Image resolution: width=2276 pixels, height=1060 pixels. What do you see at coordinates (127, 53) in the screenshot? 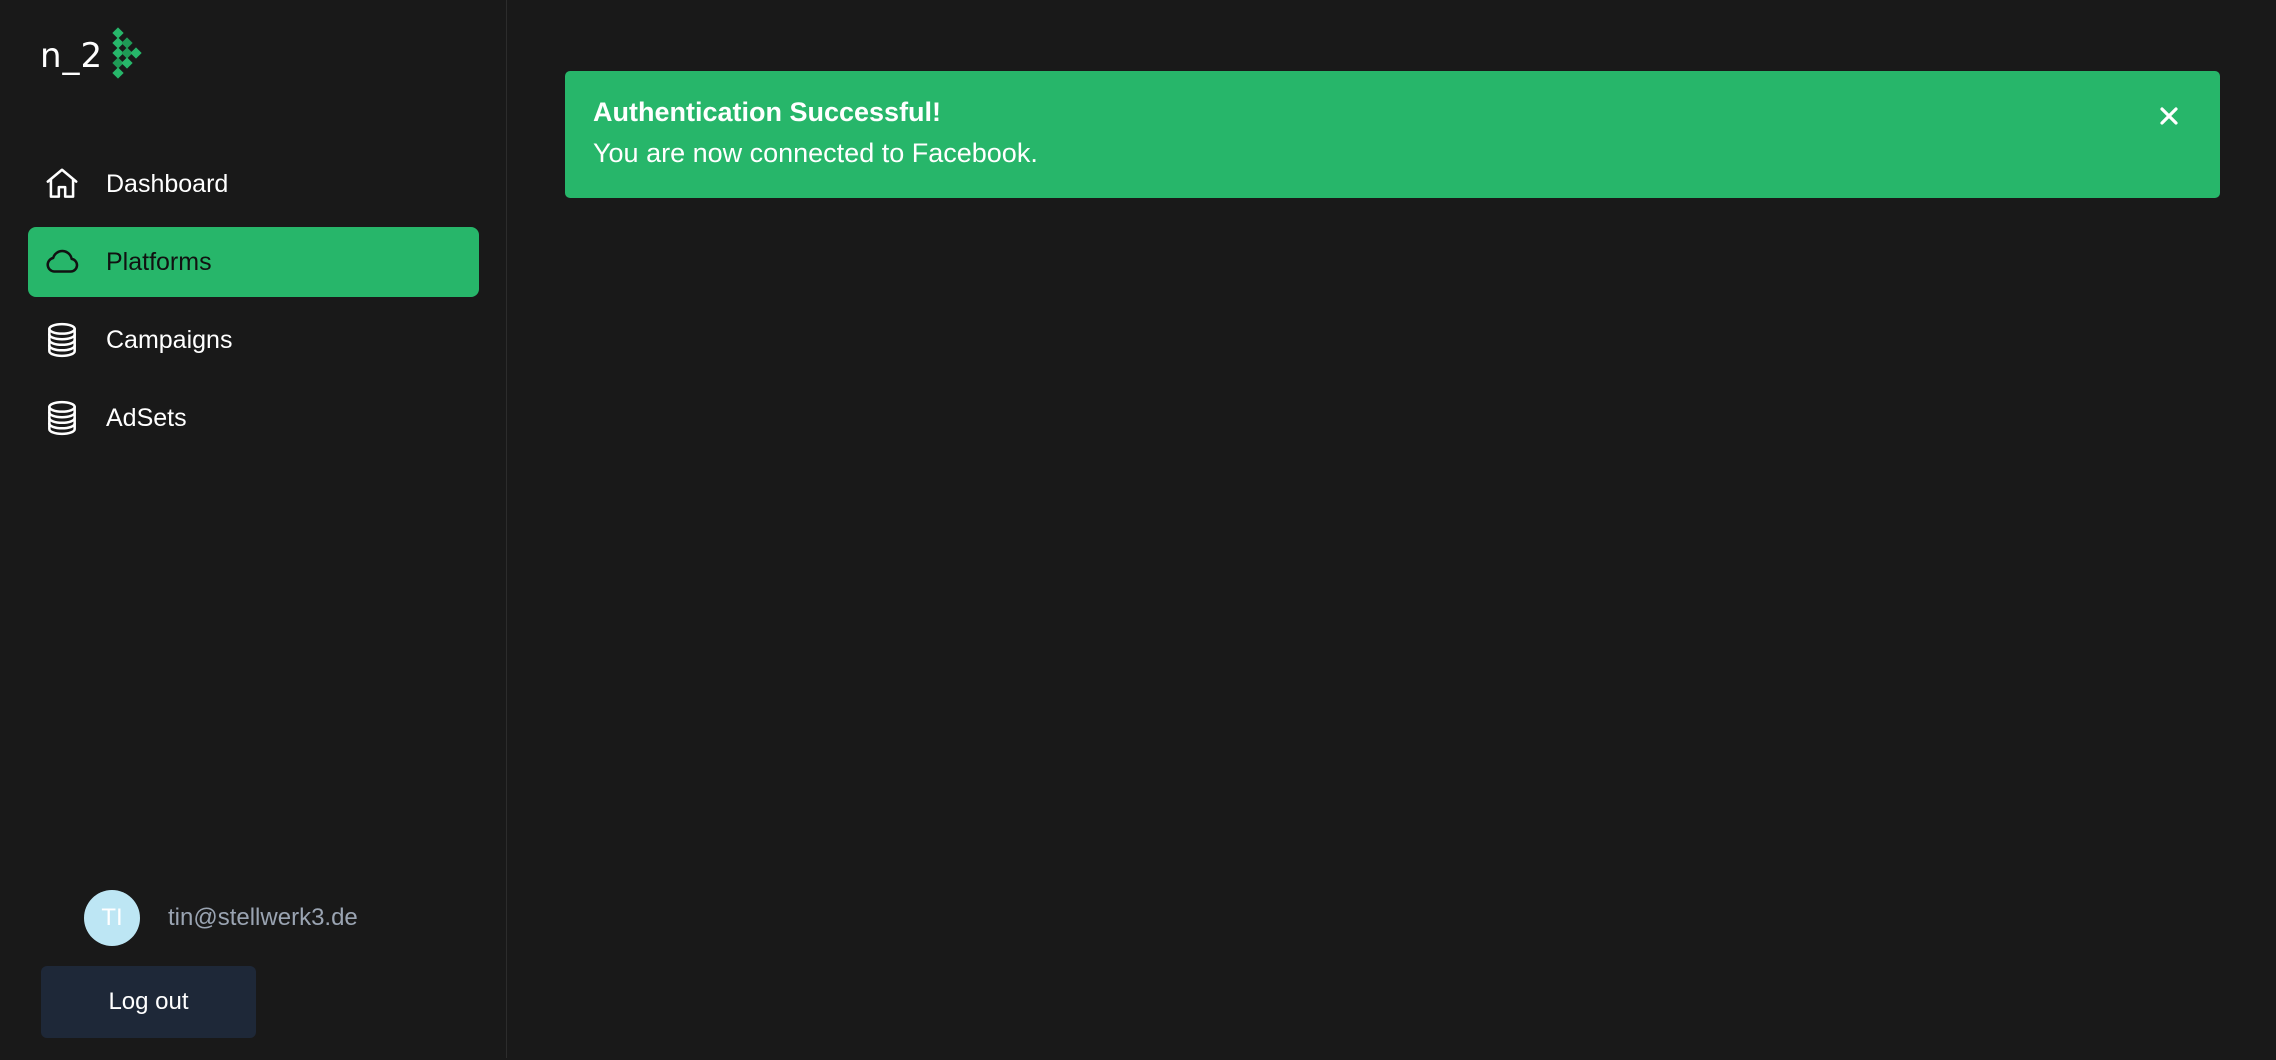
I see `logo-mark-icon` at bounding box center [127, 53].